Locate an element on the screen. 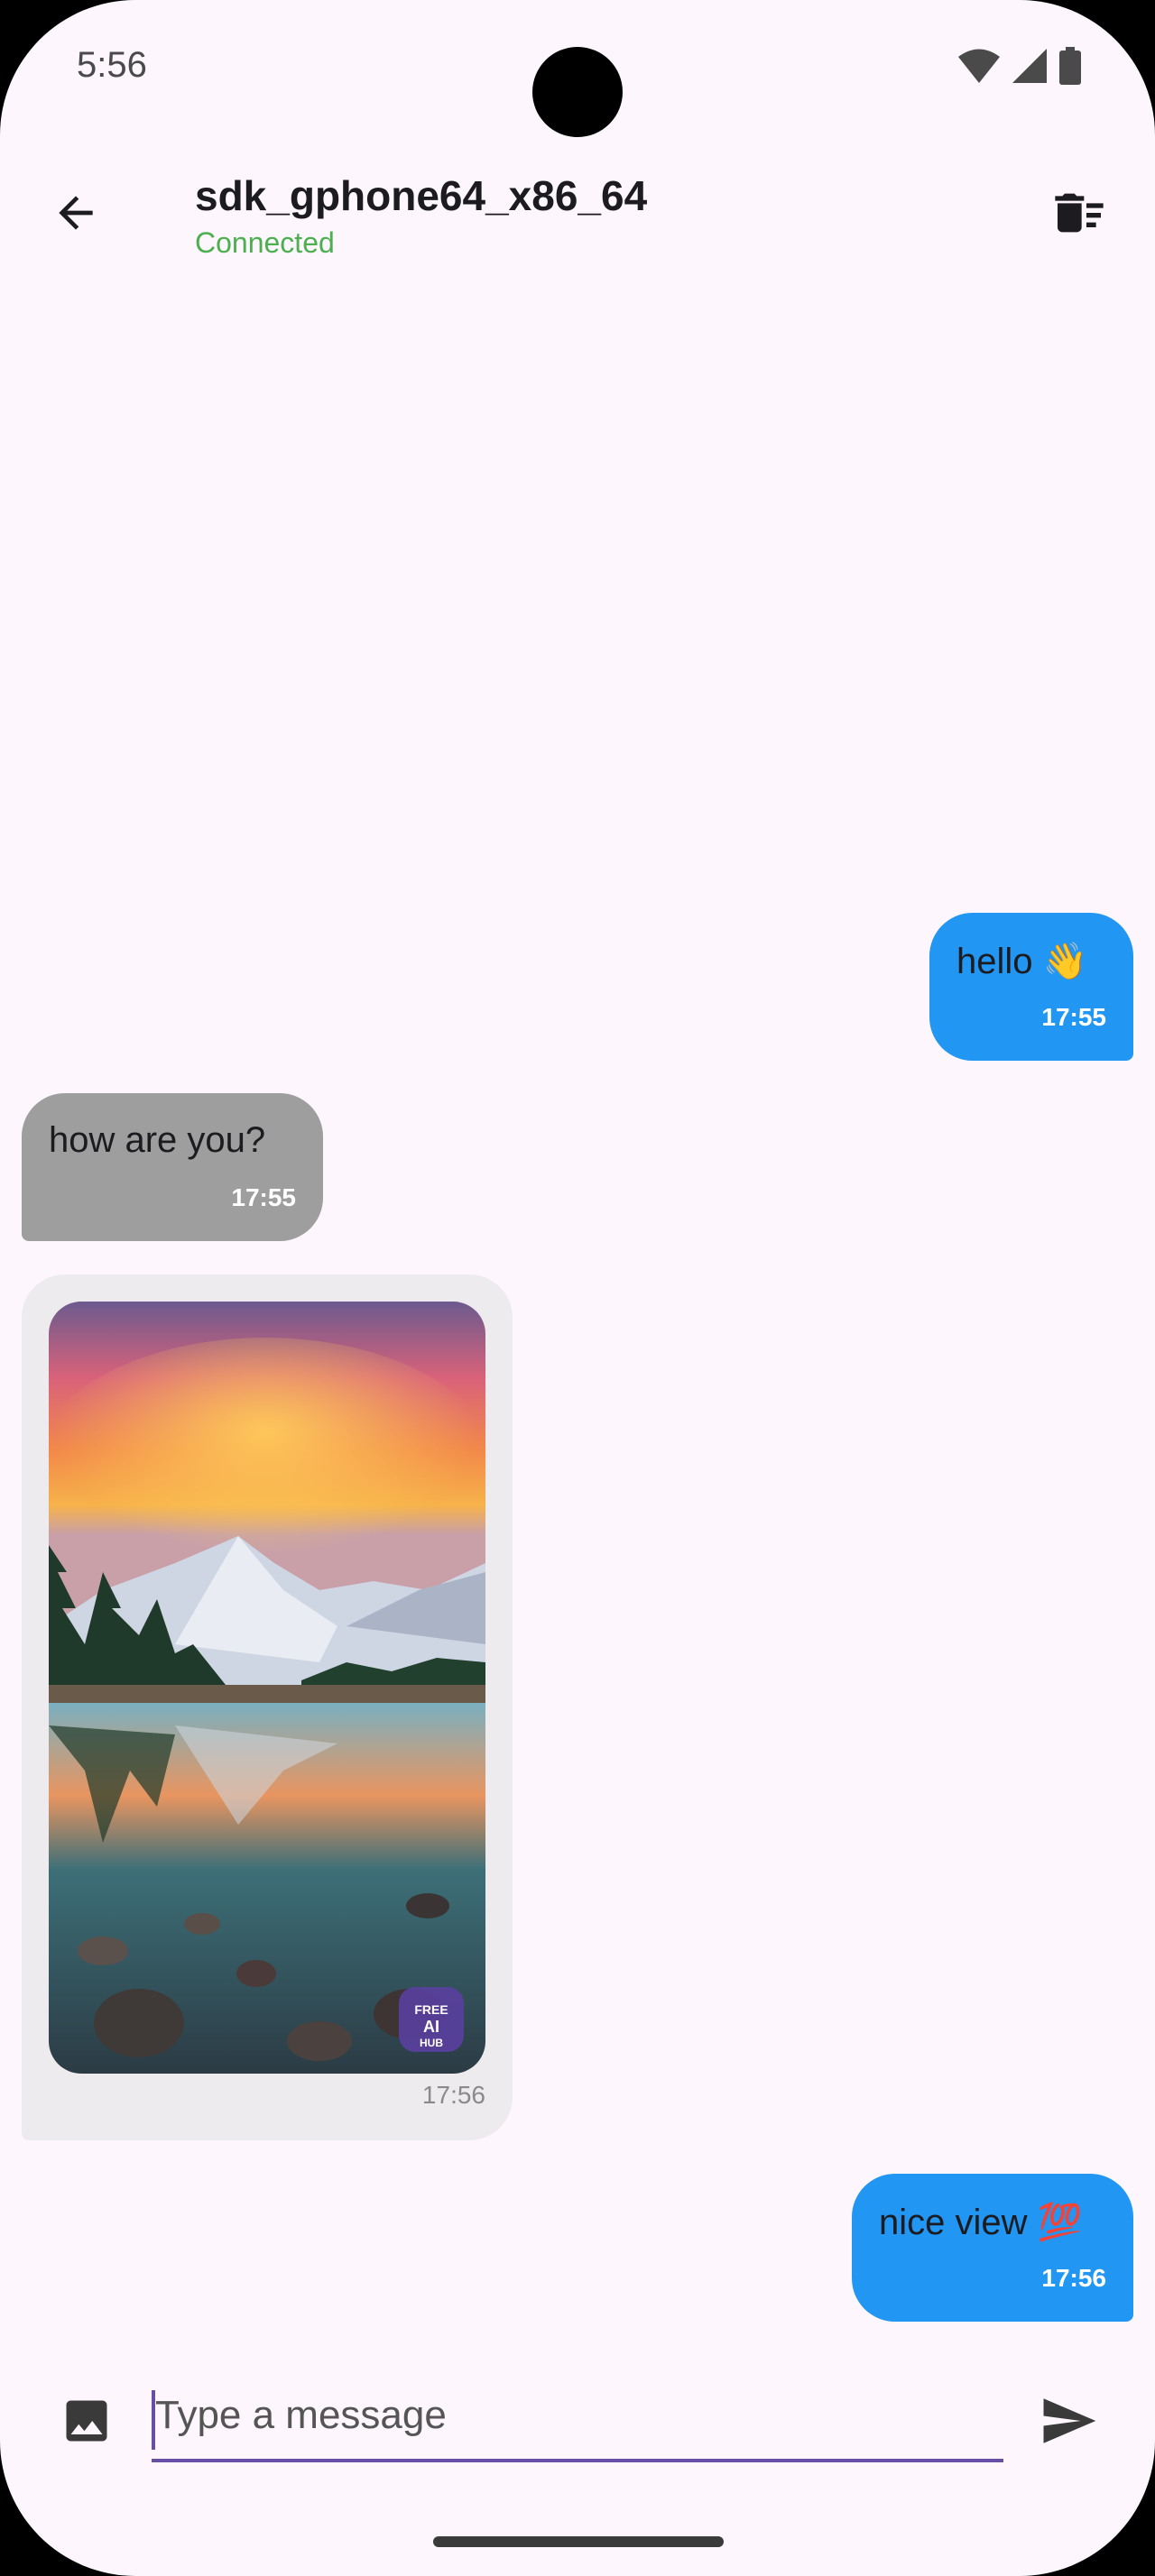 The image size is (1155, 2576). arrow-back-icon is located at coordinates (76, 213).